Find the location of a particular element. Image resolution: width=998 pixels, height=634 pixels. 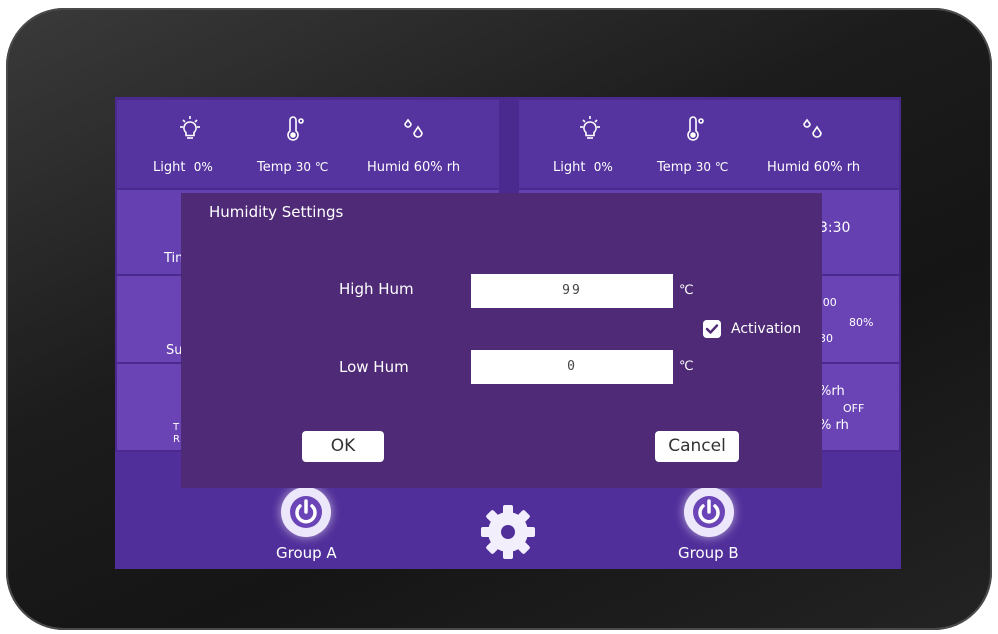

range-label-t: T is located at coordinates (176, 427).